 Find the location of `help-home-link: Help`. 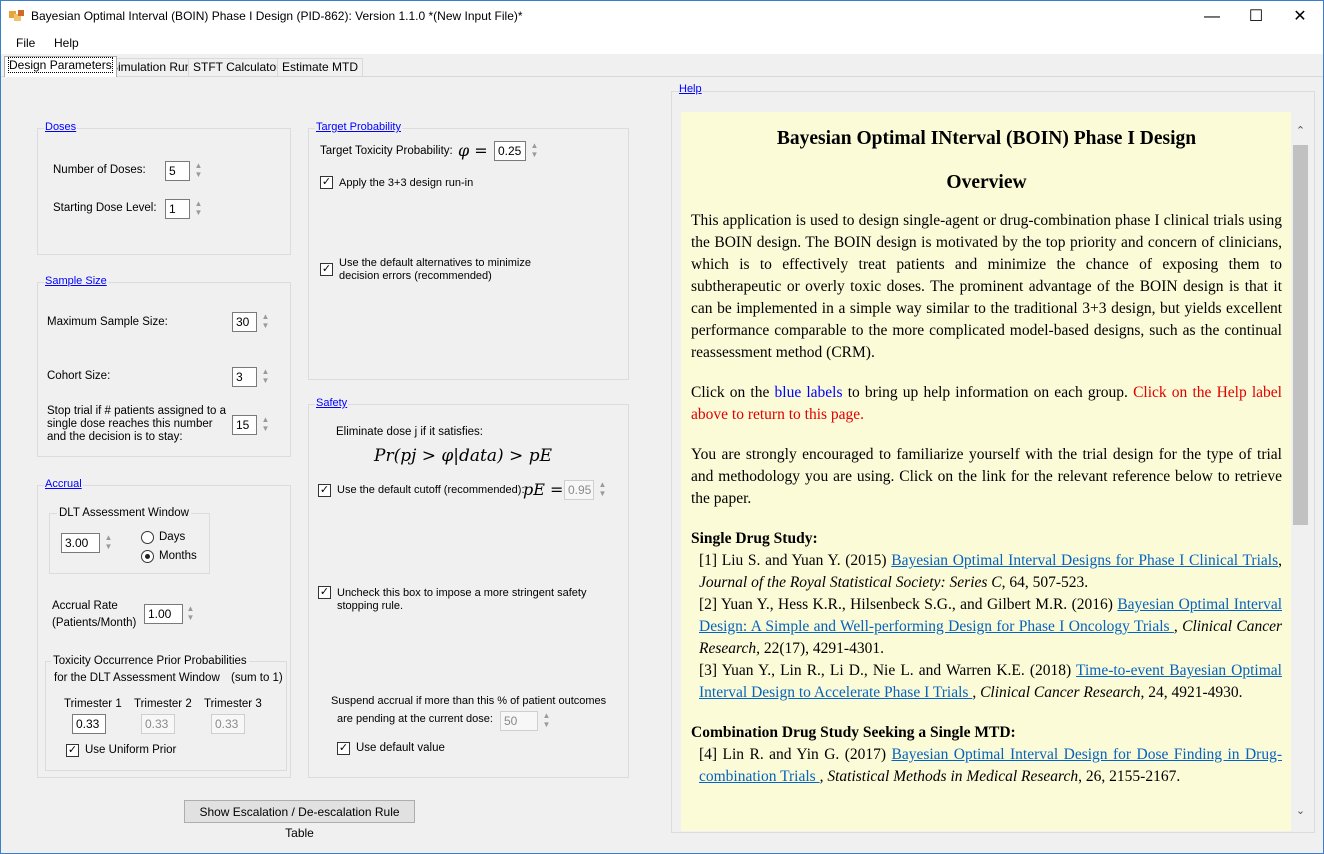

help-home-link: Help is located at coordinates (690, 89).